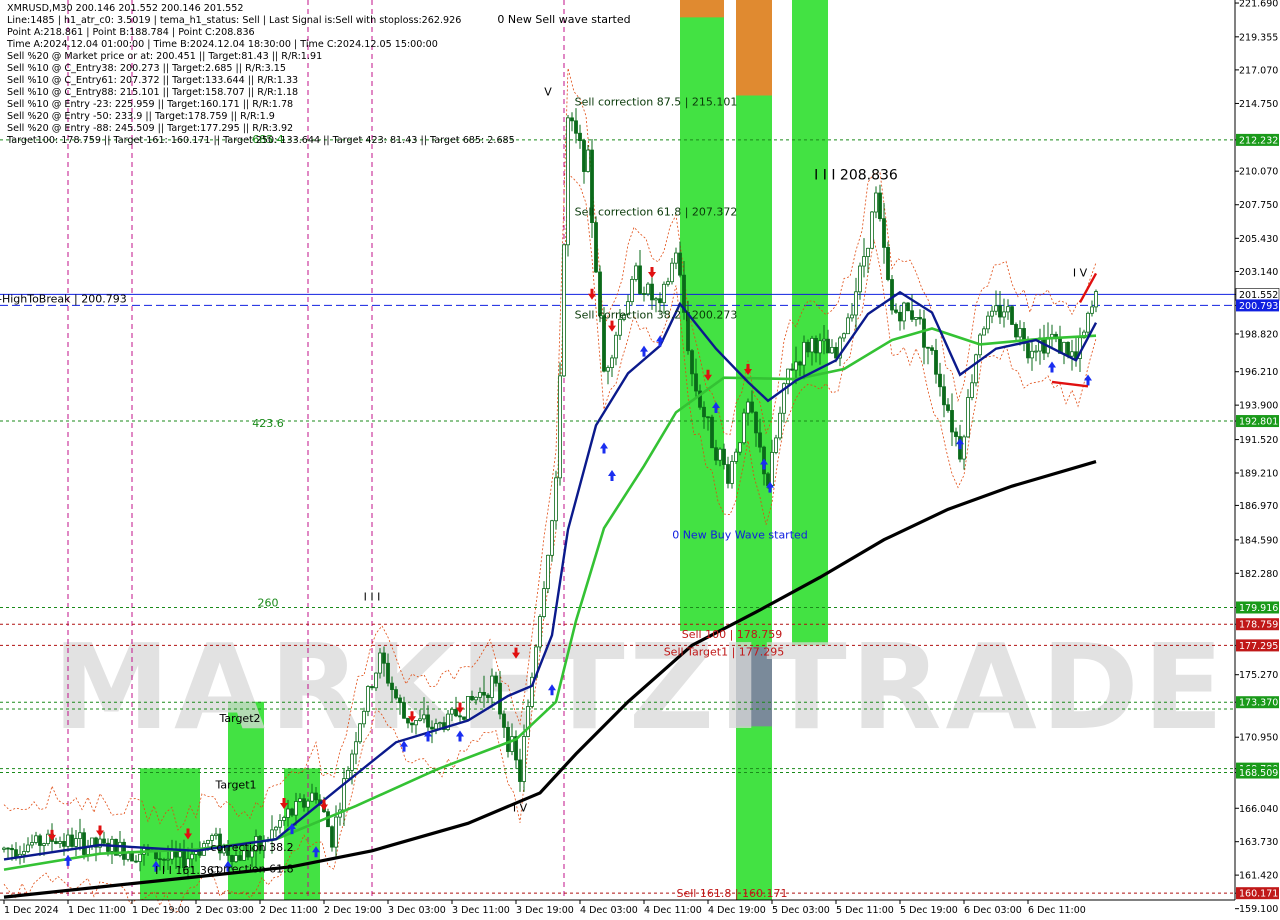 Image resolution: width=1280 pixels, height=920 pixels. What do you see at coordinates (856, 175) in the screenshot?
I see `annotation-label: I I I 208.836` at bounding box center [856, 175].